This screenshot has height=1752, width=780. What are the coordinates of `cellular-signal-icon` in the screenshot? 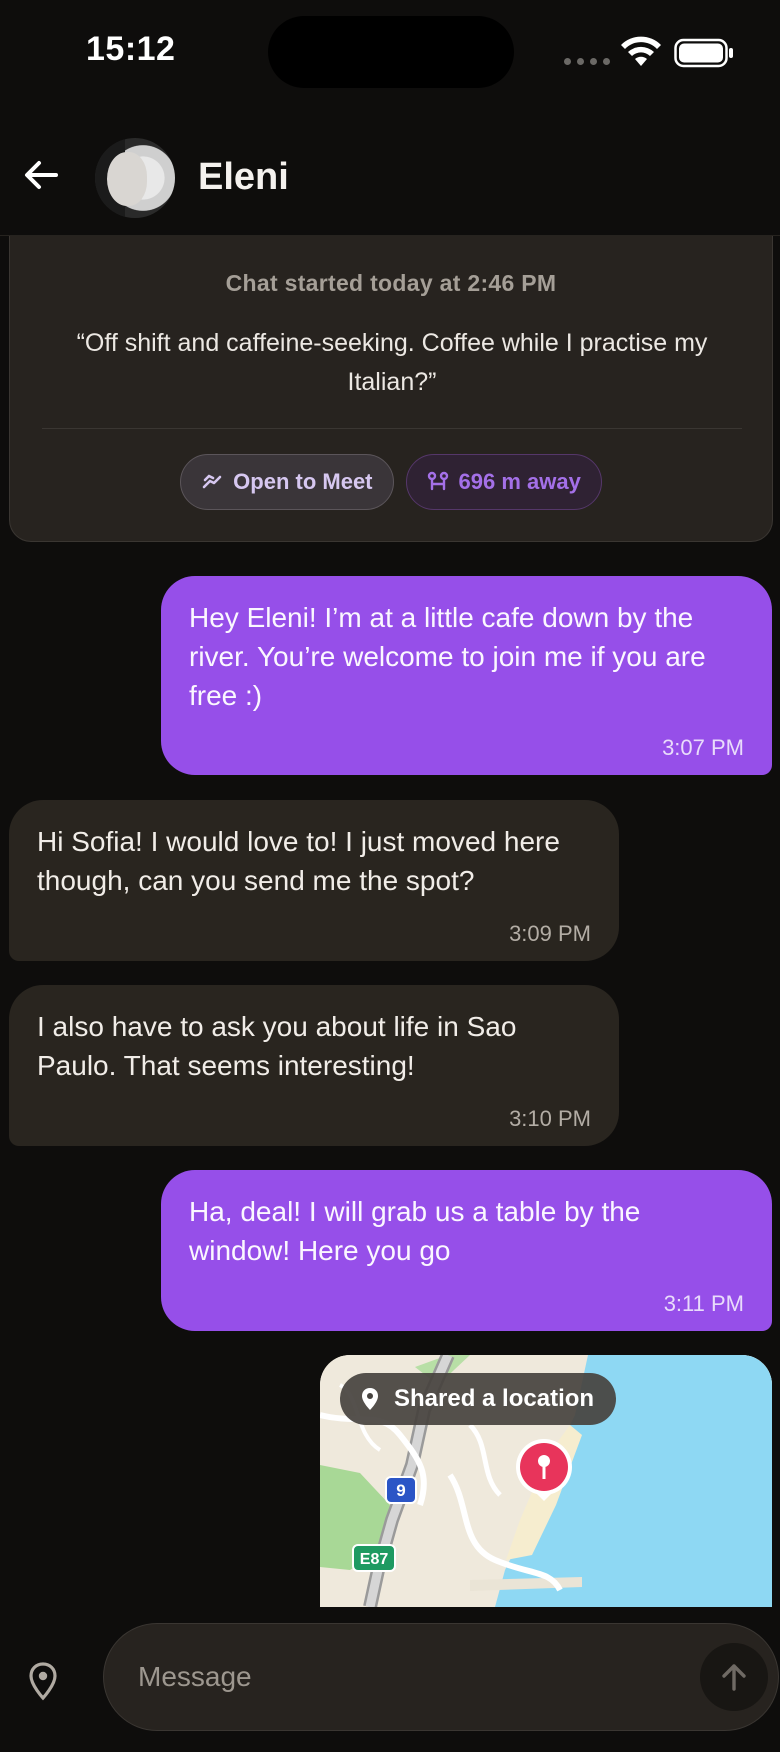 It's located at (587, 61).